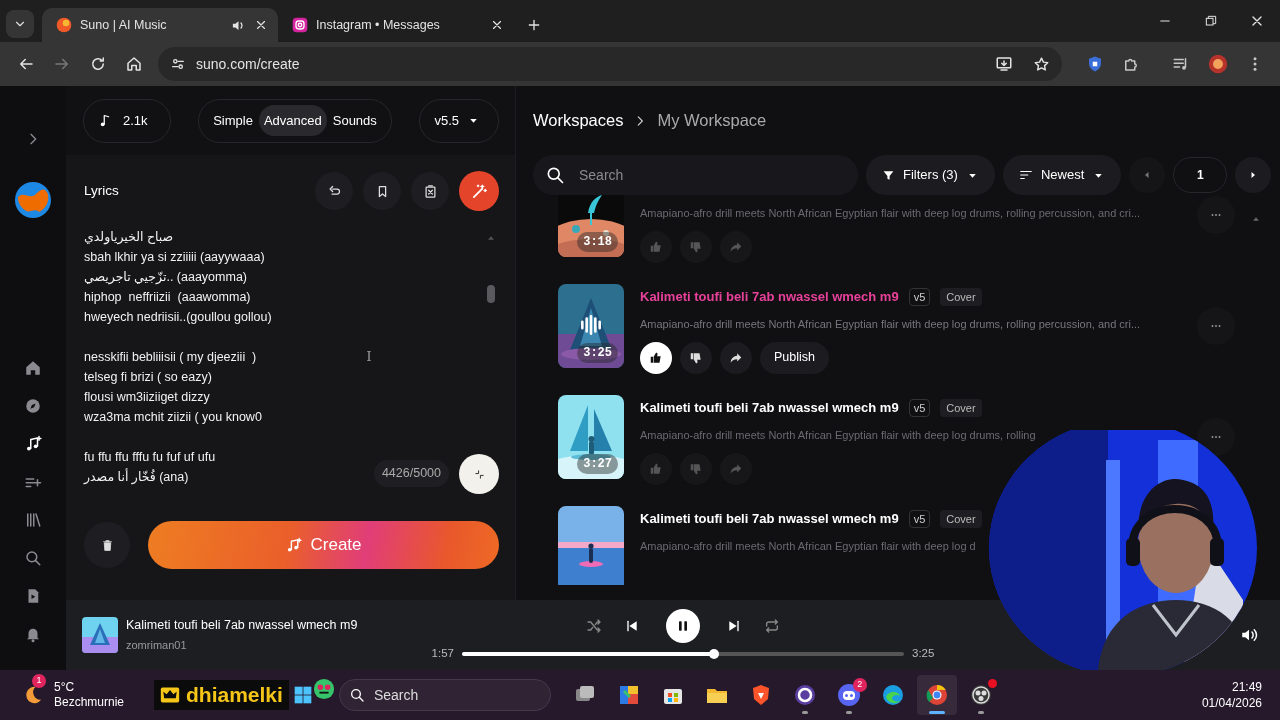 This screenshot has width=1280, height=720. What do you see at coordinates (300, 25) in the screenshot?
I see `camera-logo-icon` at bounding box center [300, 25].